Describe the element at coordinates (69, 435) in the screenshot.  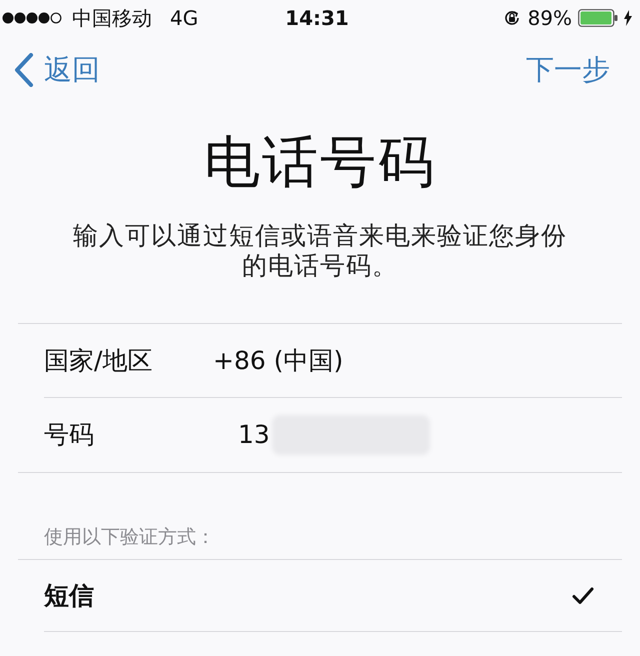
I see `field-label: 号码` at that location.